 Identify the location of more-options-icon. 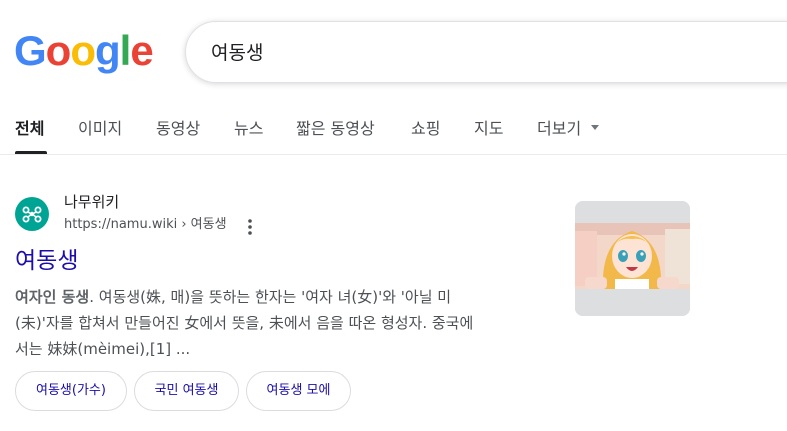
(250, 227).